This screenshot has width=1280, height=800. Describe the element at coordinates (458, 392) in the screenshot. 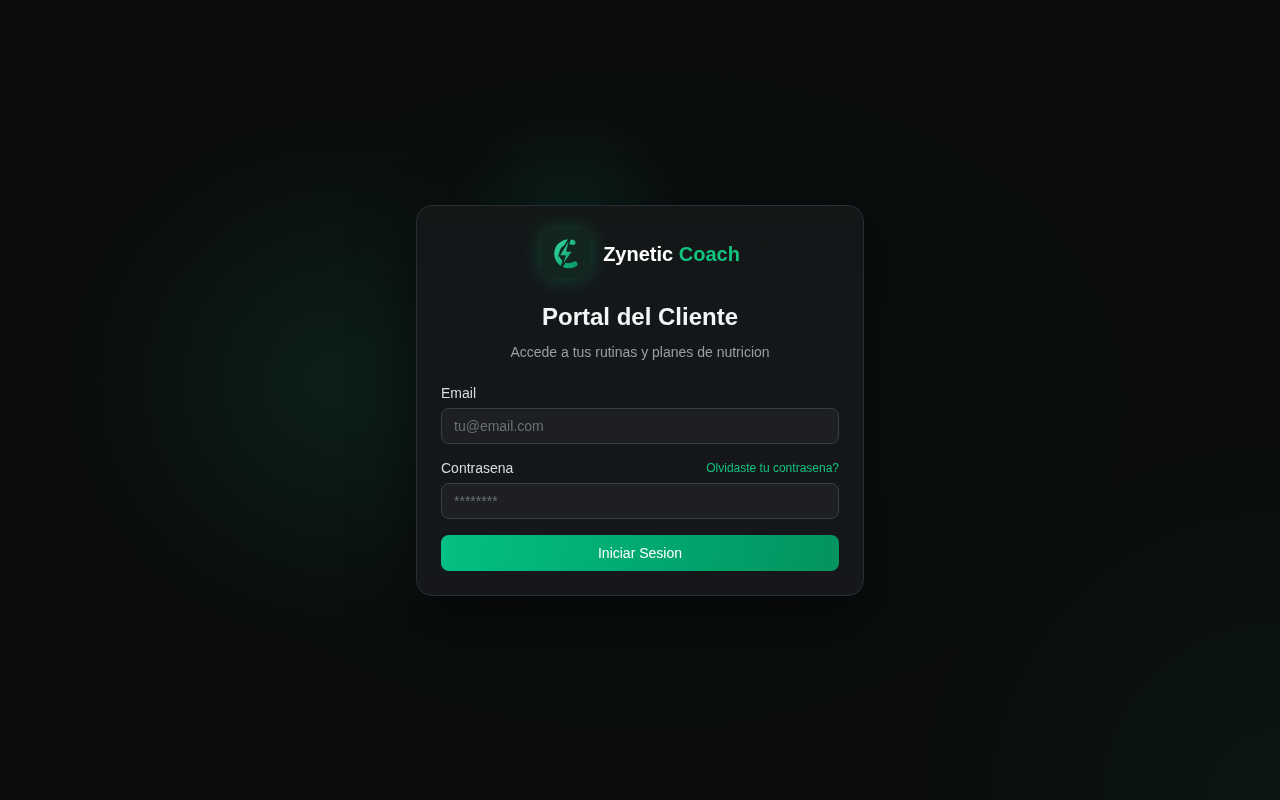

I see `field-label: Email` at that location.